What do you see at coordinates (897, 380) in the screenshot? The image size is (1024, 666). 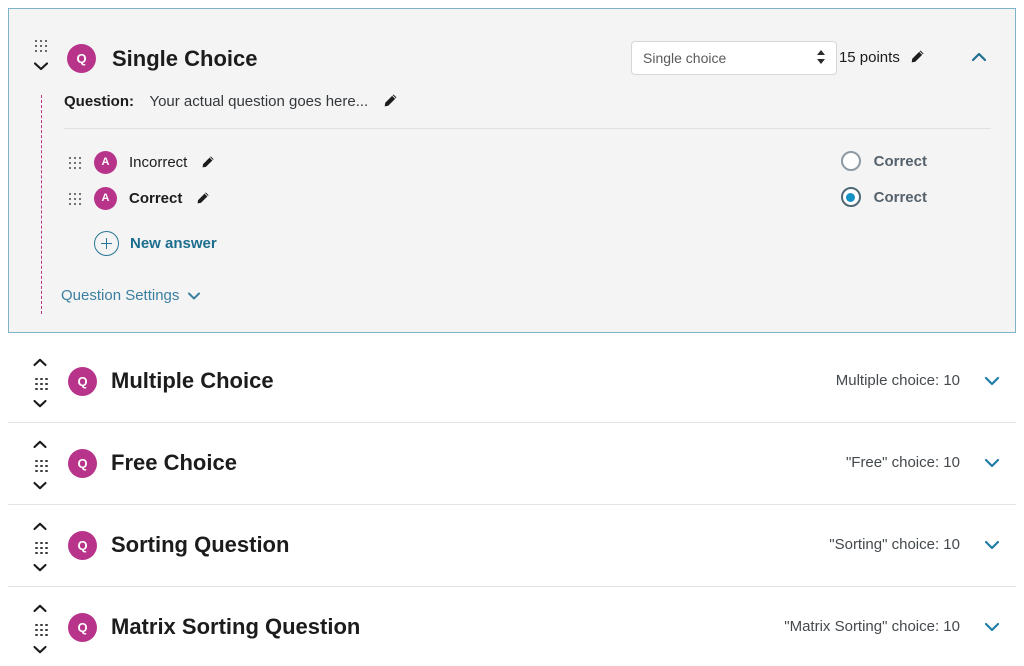 I see `collapsed-question-meta: Multiple choice: 10` at bounding box center [897, 380].